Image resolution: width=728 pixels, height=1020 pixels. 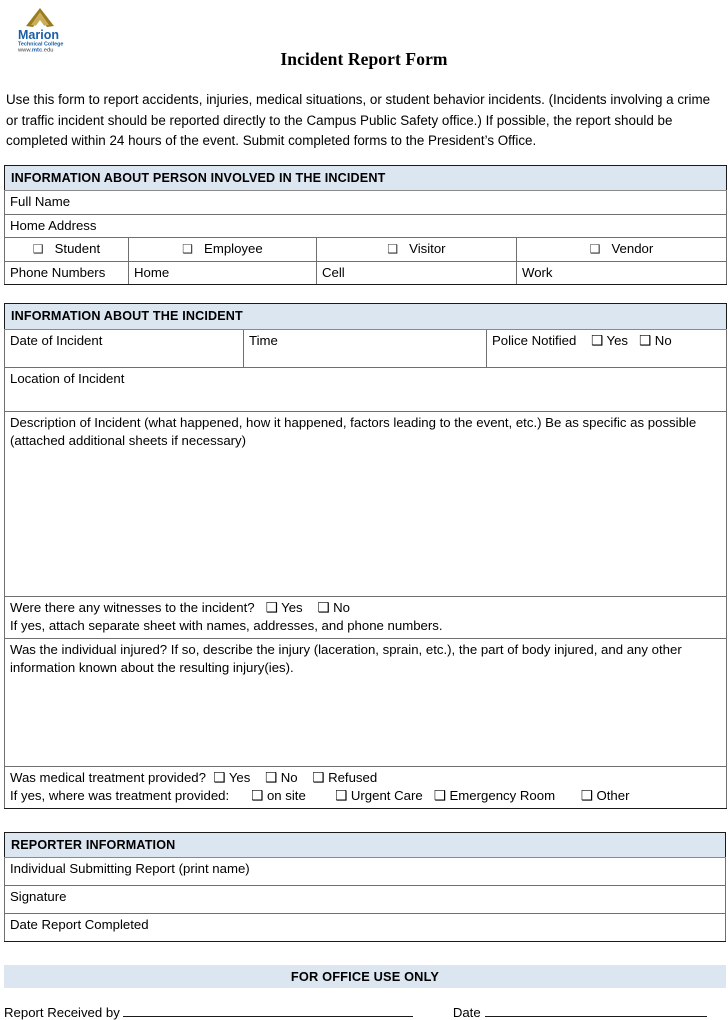 What do you see at coordinates (267, 1010) in the screenshot?
I see `report-received-by-input` at bounding box center [267, 1010].